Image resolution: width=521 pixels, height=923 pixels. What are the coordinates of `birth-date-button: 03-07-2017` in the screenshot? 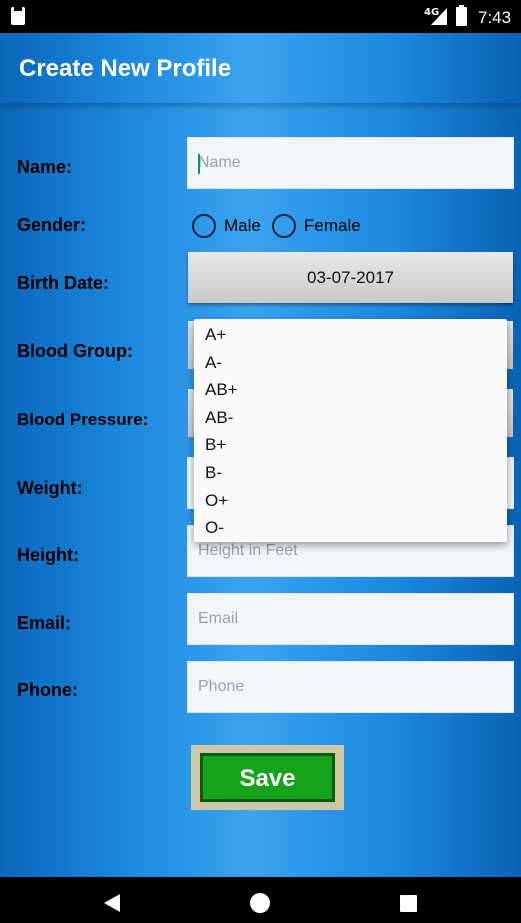 It's located at (350, 277).